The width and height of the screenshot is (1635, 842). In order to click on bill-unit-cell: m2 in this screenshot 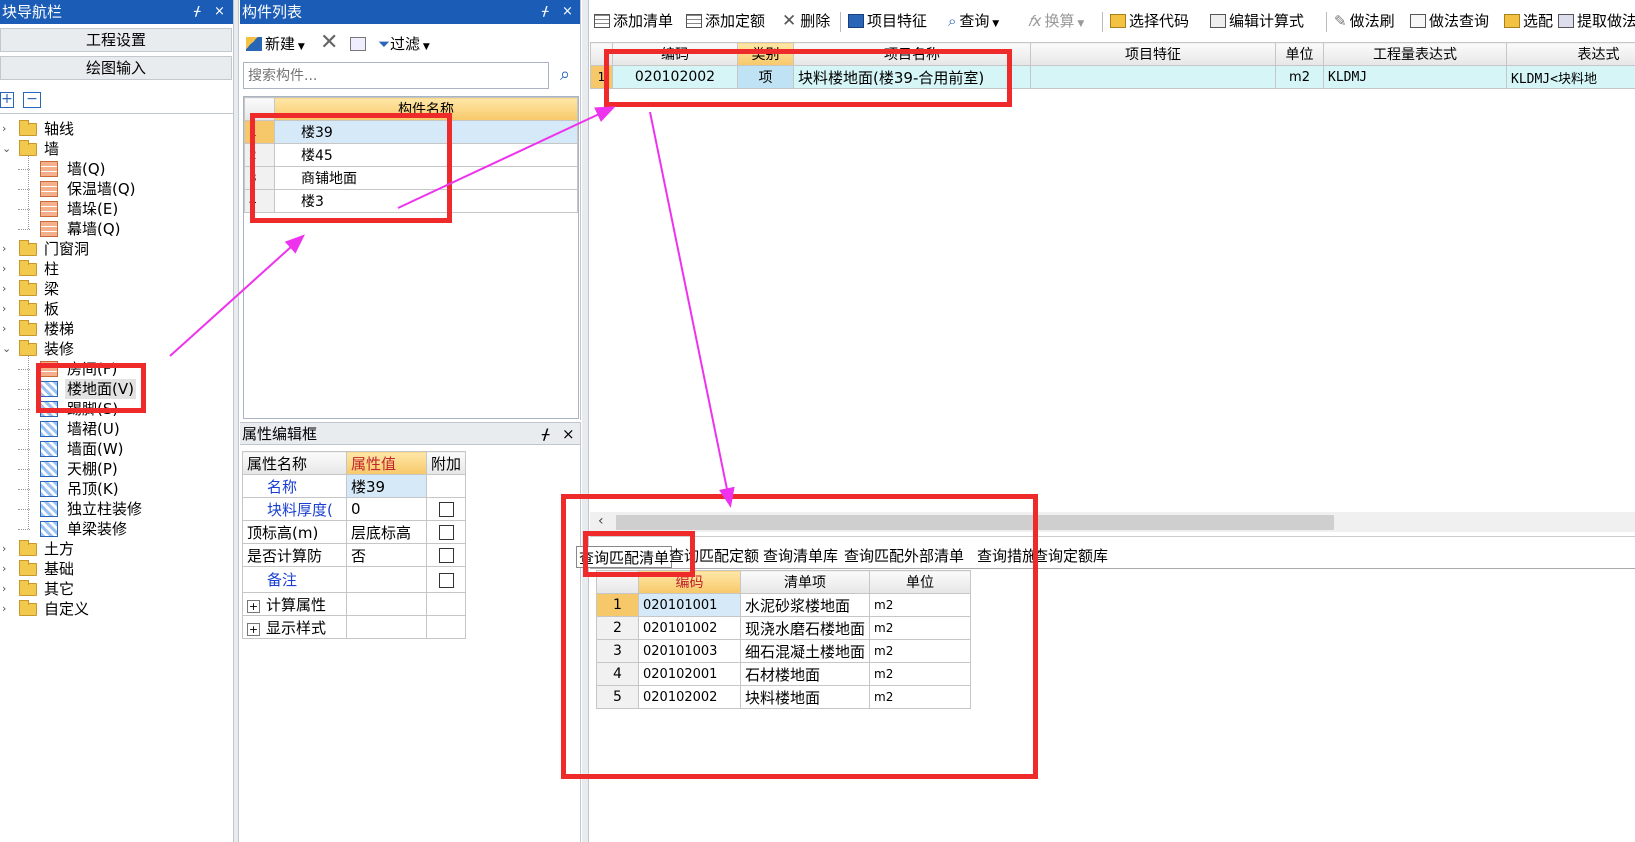, I will do `click(1299, 77)`.